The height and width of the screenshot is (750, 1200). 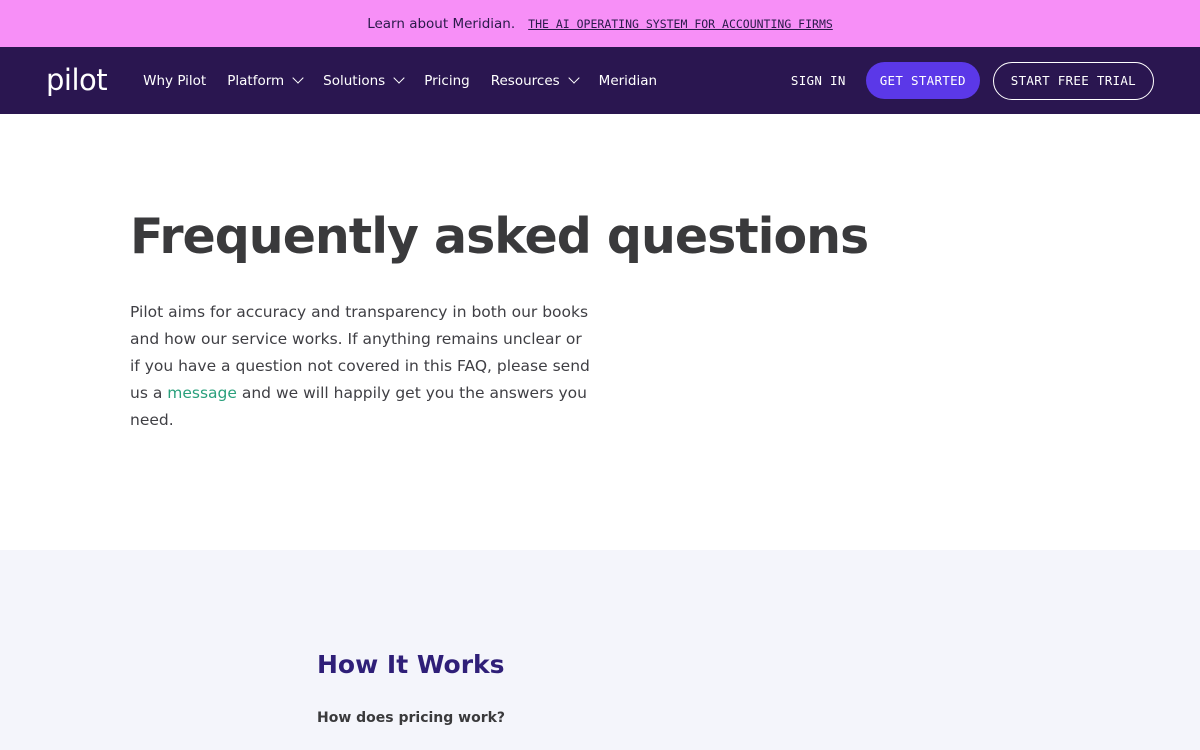 I want to click on nav-item-platform: Platform, so click(x=265, y=80).